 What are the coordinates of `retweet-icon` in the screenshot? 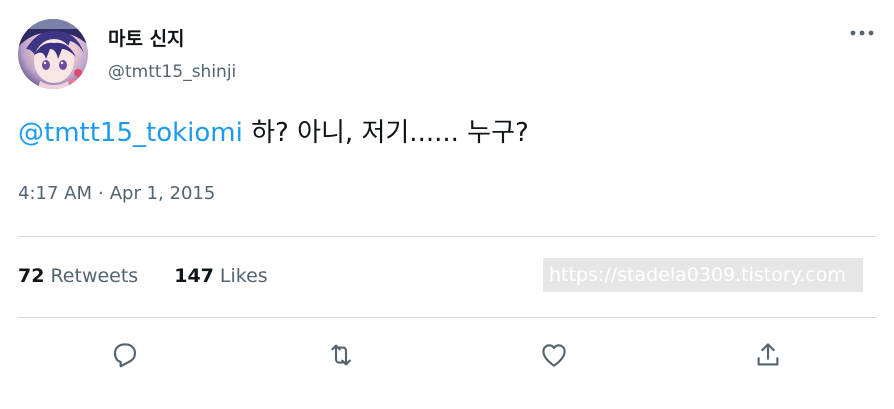 It's located at (341, 355).